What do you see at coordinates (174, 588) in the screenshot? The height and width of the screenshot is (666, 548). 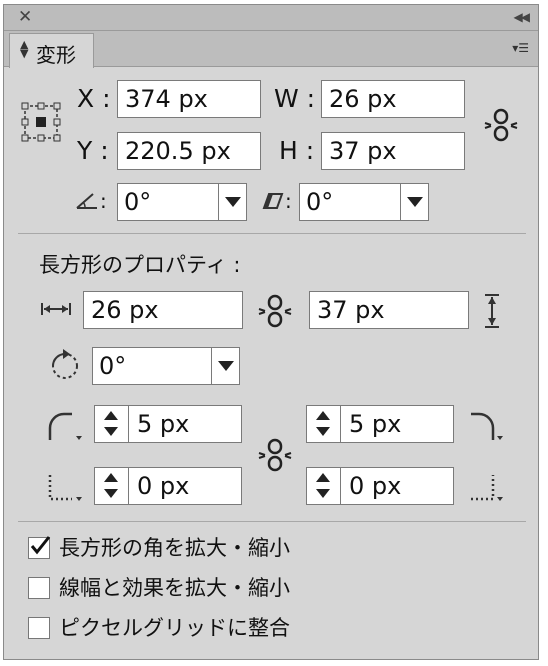 I see `scale-strokes-effects-label: 線幅と効果を拡大・縮小` at bounding box center [174, 588].